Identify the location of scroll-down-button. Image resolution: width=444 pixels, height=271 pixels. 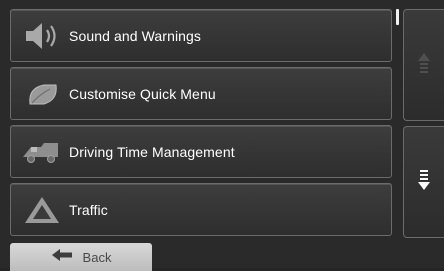
(423, 182).